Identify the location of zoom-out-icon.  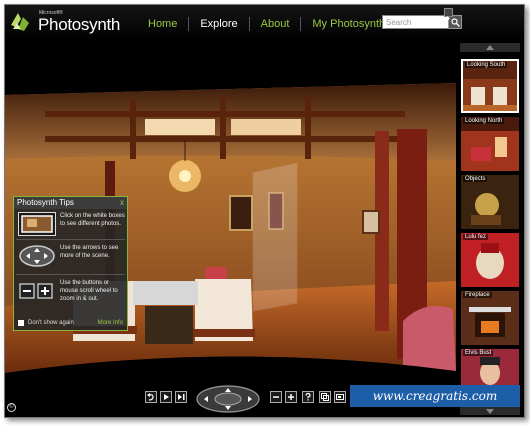
(276, 397).